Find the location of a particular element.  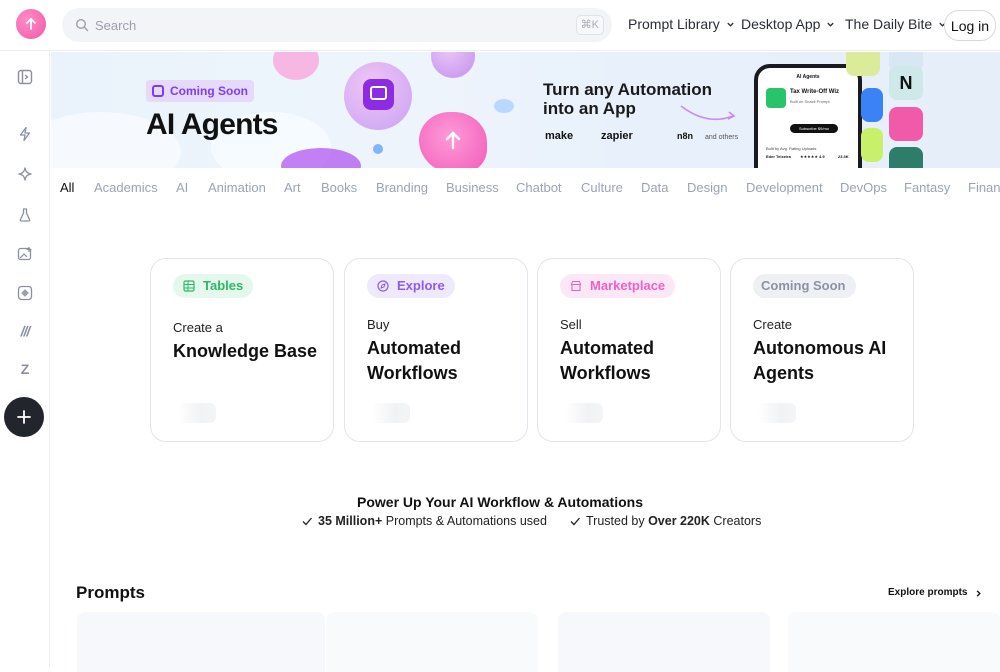

phone-row-labels: Built by Avg. Rating Uploads is located at coordinates (791, 148).